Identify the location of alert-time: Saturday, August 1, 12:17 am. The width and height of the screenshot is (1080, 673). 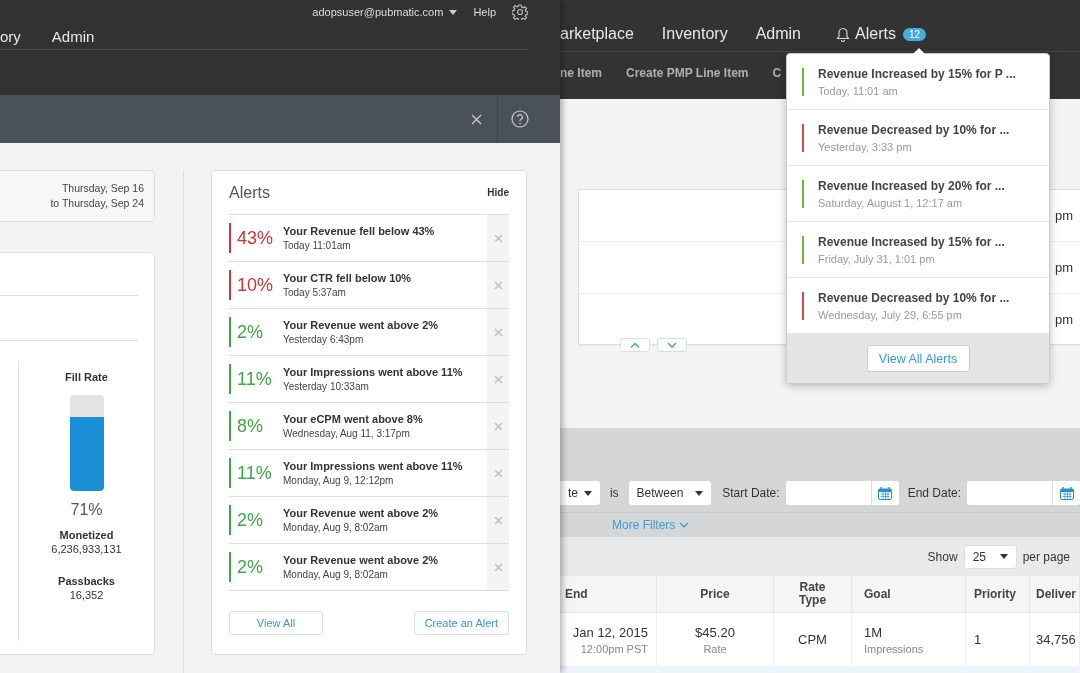
(891, 202).